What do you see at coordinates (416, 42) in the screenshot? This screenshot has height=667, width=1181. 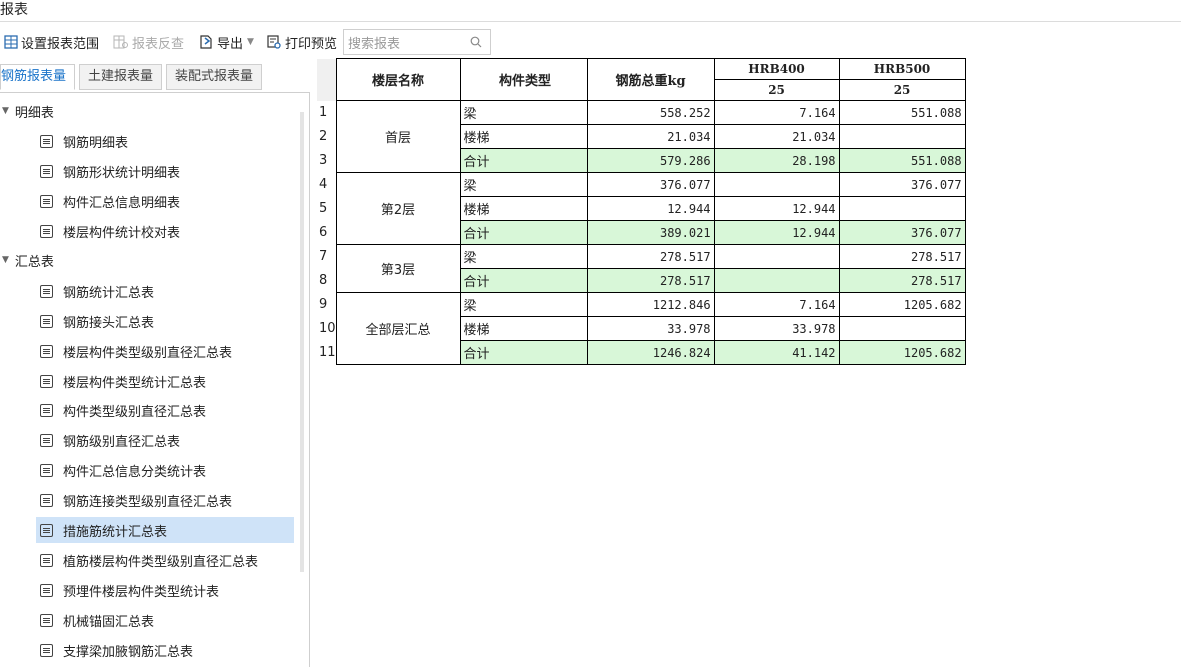 I see `search-input: 搜索报表` at bounding box center [416, 42].